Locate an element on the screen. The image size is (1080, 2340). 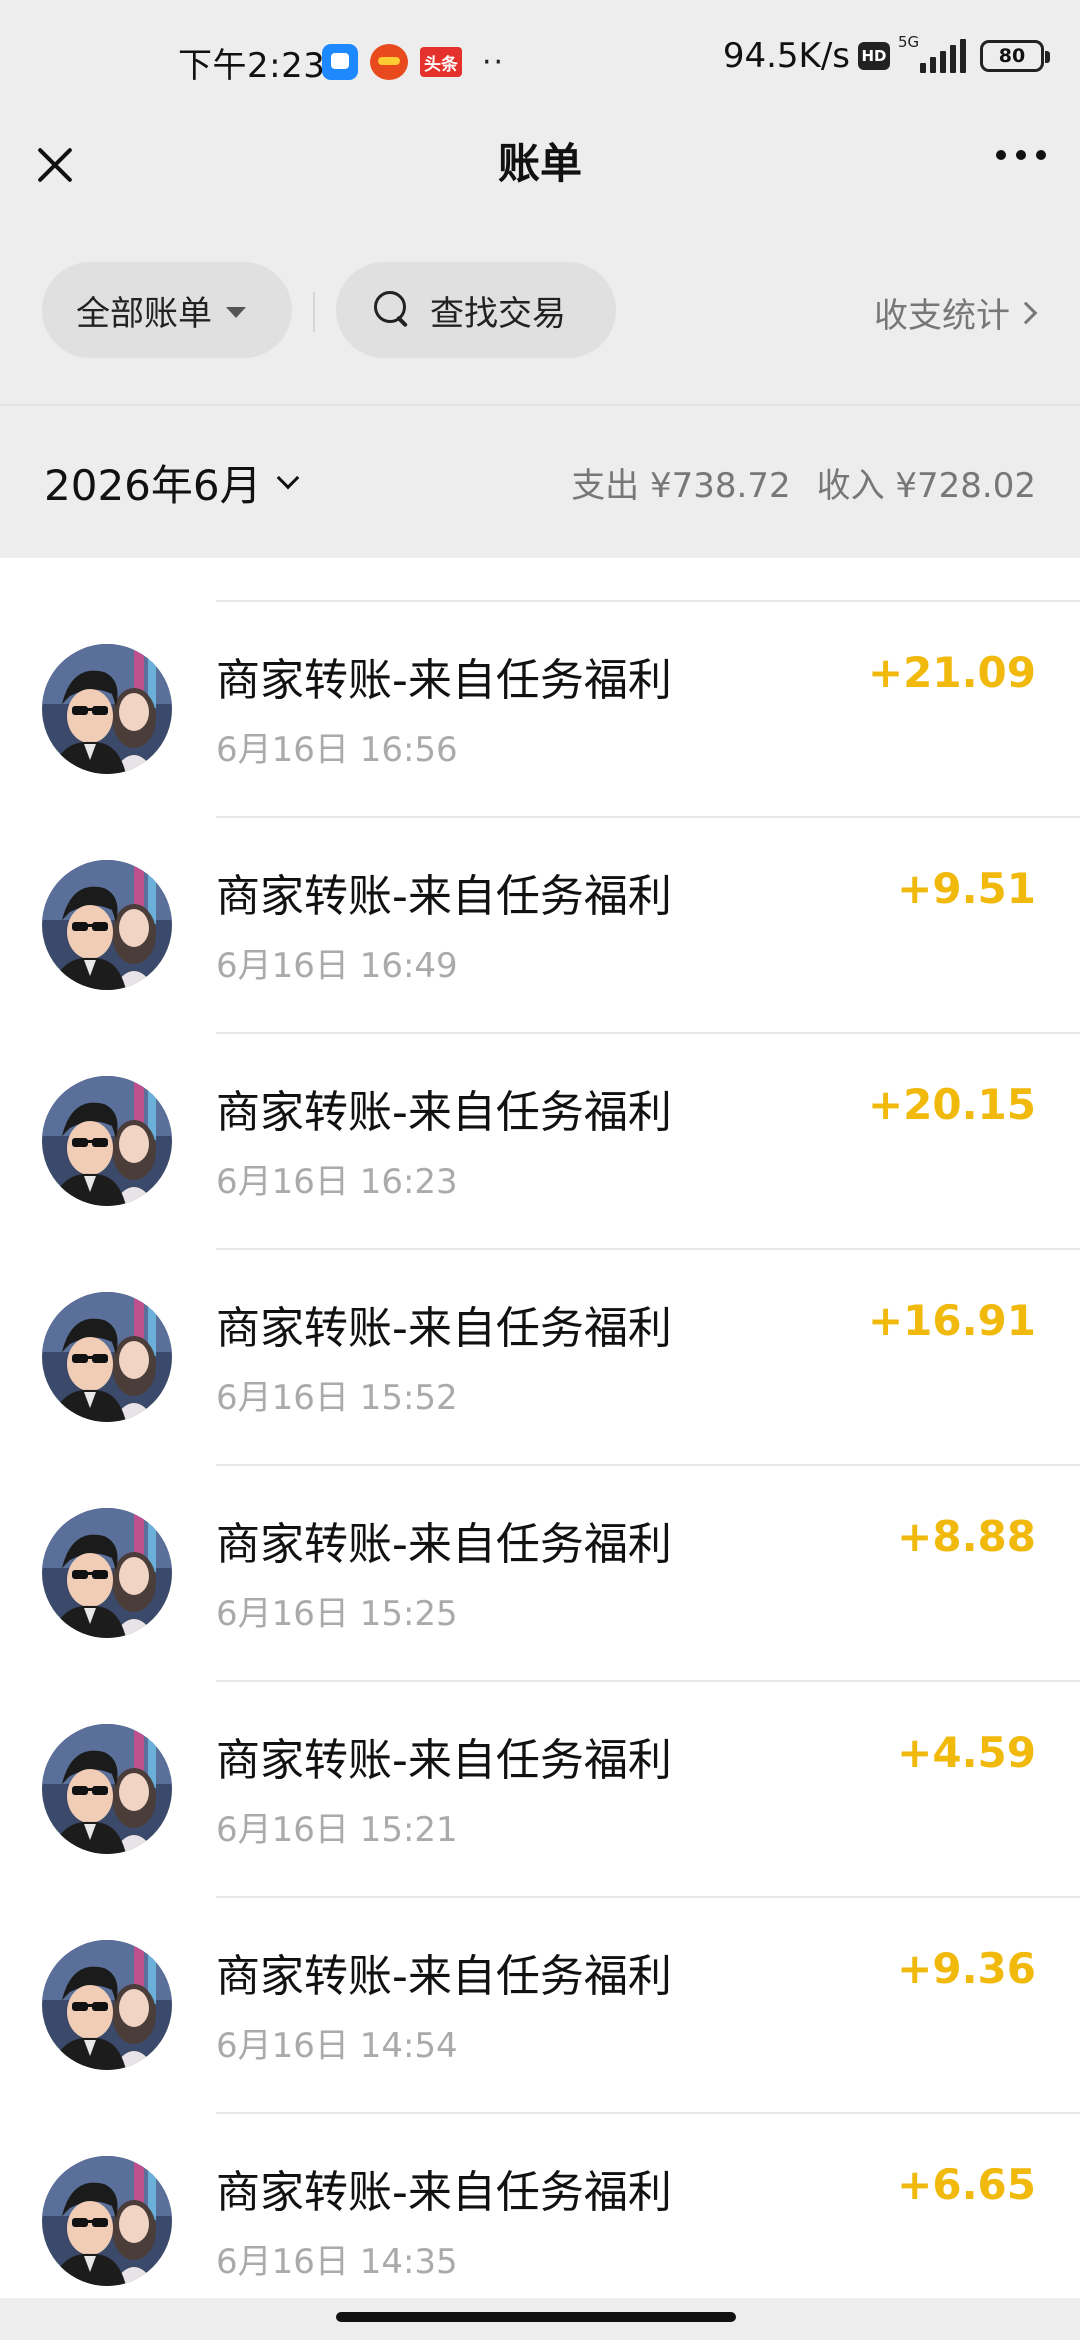
transaction-amount: +4.59 is located at coordinates (966, 1752).